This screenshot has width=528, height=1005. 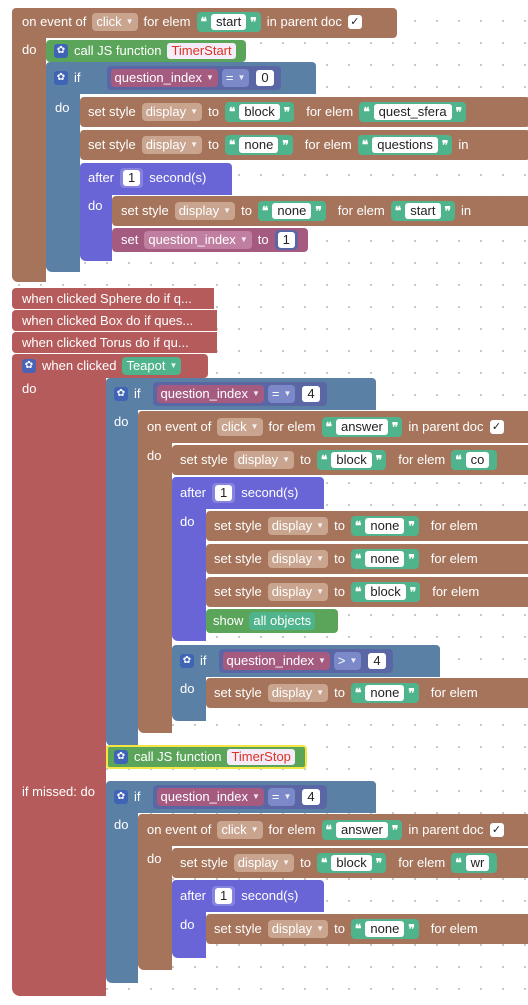 I want to click on set-label: set, so click(x=130, y=239).